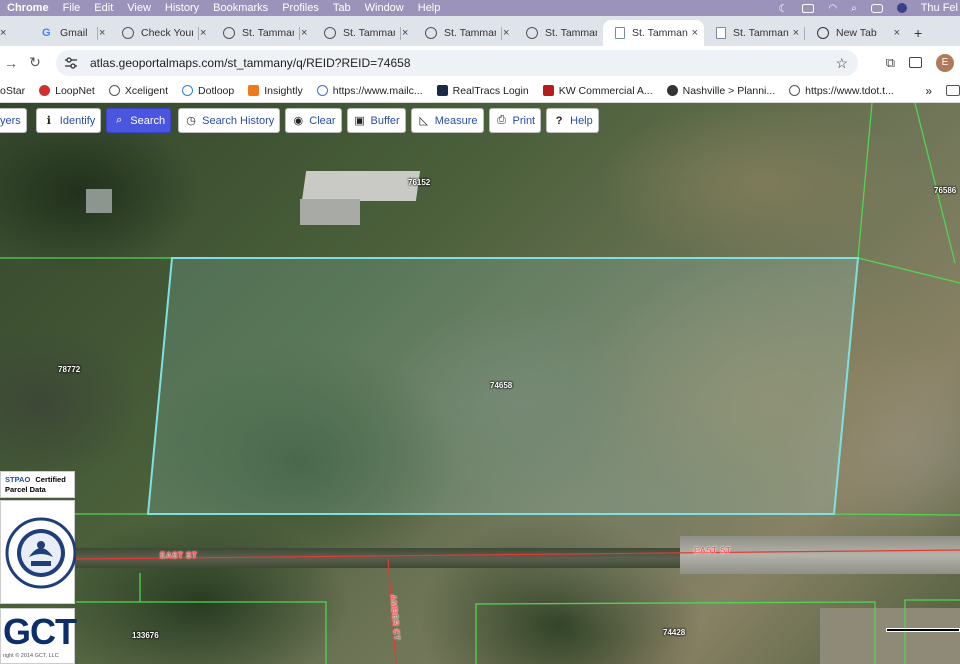 This screenshot has height=664, width=960. I want to click on tab-check-your: × Check Your, so click(148, 33).